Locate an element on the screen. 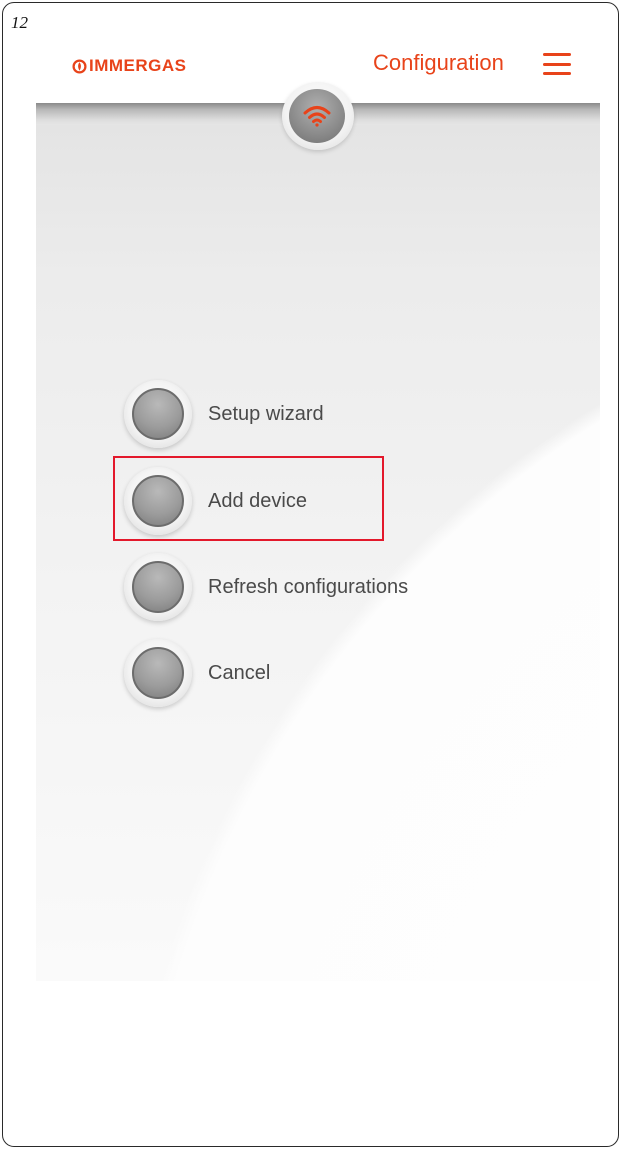 This screenshot has height=1151, width=623. option-label: Refresh configurations is located at coordinates (308, 586).